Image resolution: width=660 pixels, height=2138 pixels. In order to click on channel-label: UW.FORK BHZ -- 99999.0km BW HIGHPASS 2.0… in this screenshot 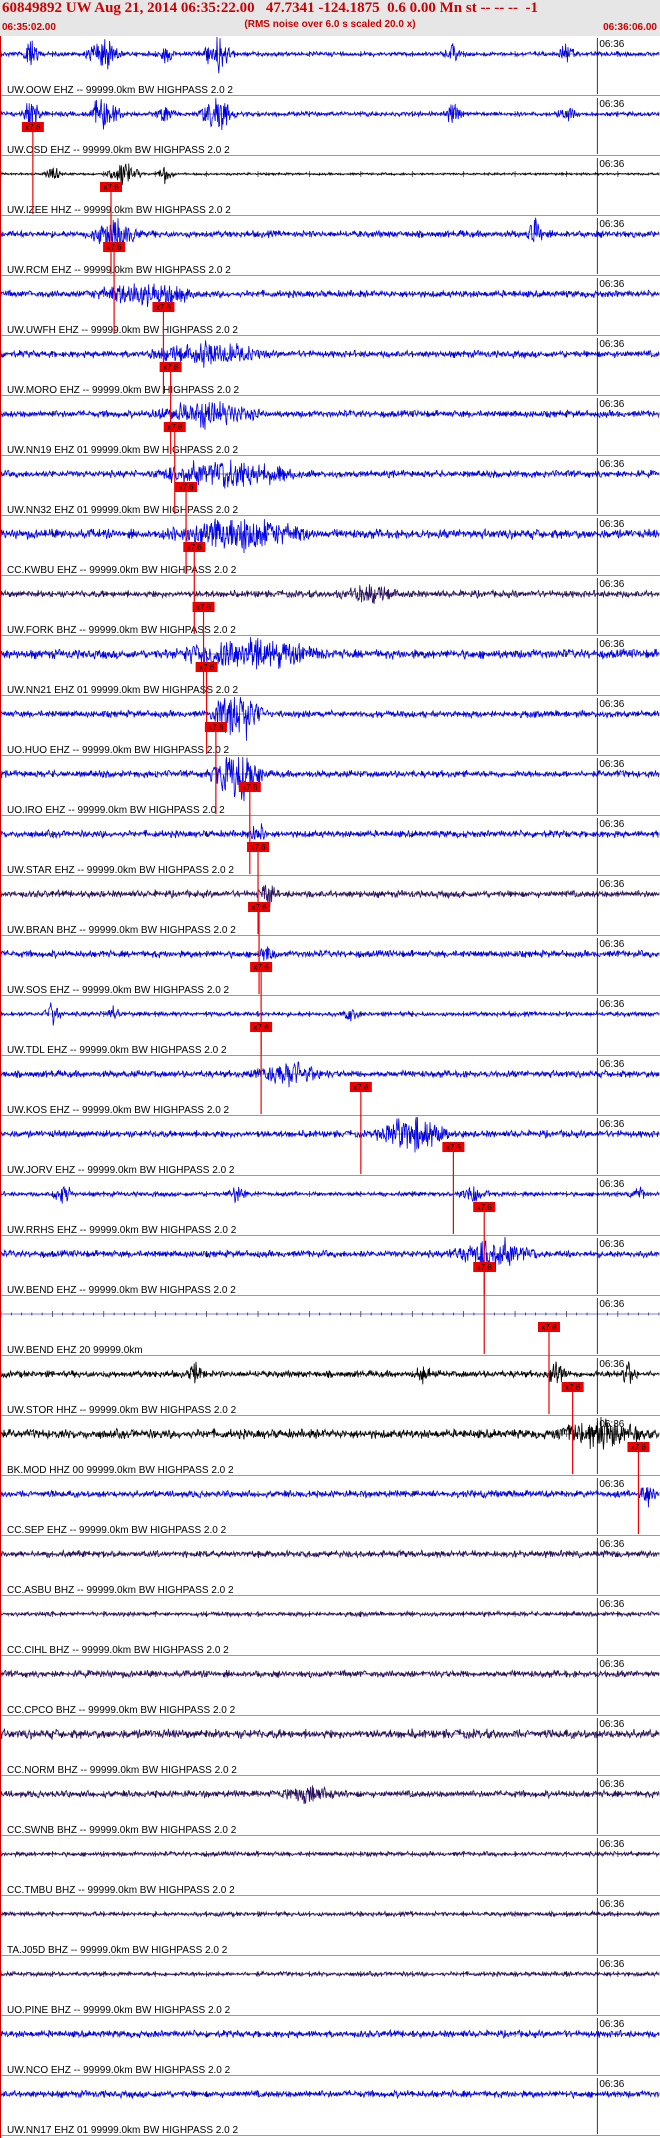, I will do `click(121, 630)`.